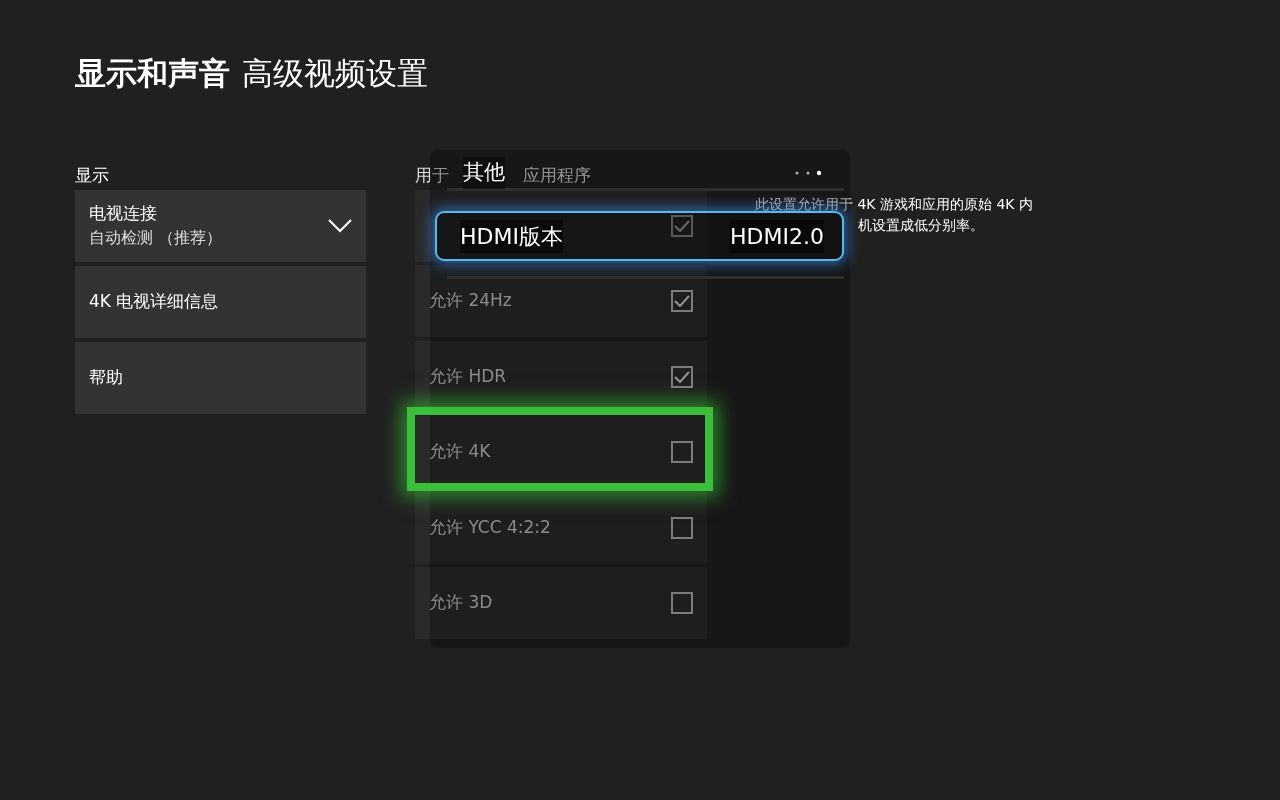  I want to click on chevron-down-icon, so click(340, 225).